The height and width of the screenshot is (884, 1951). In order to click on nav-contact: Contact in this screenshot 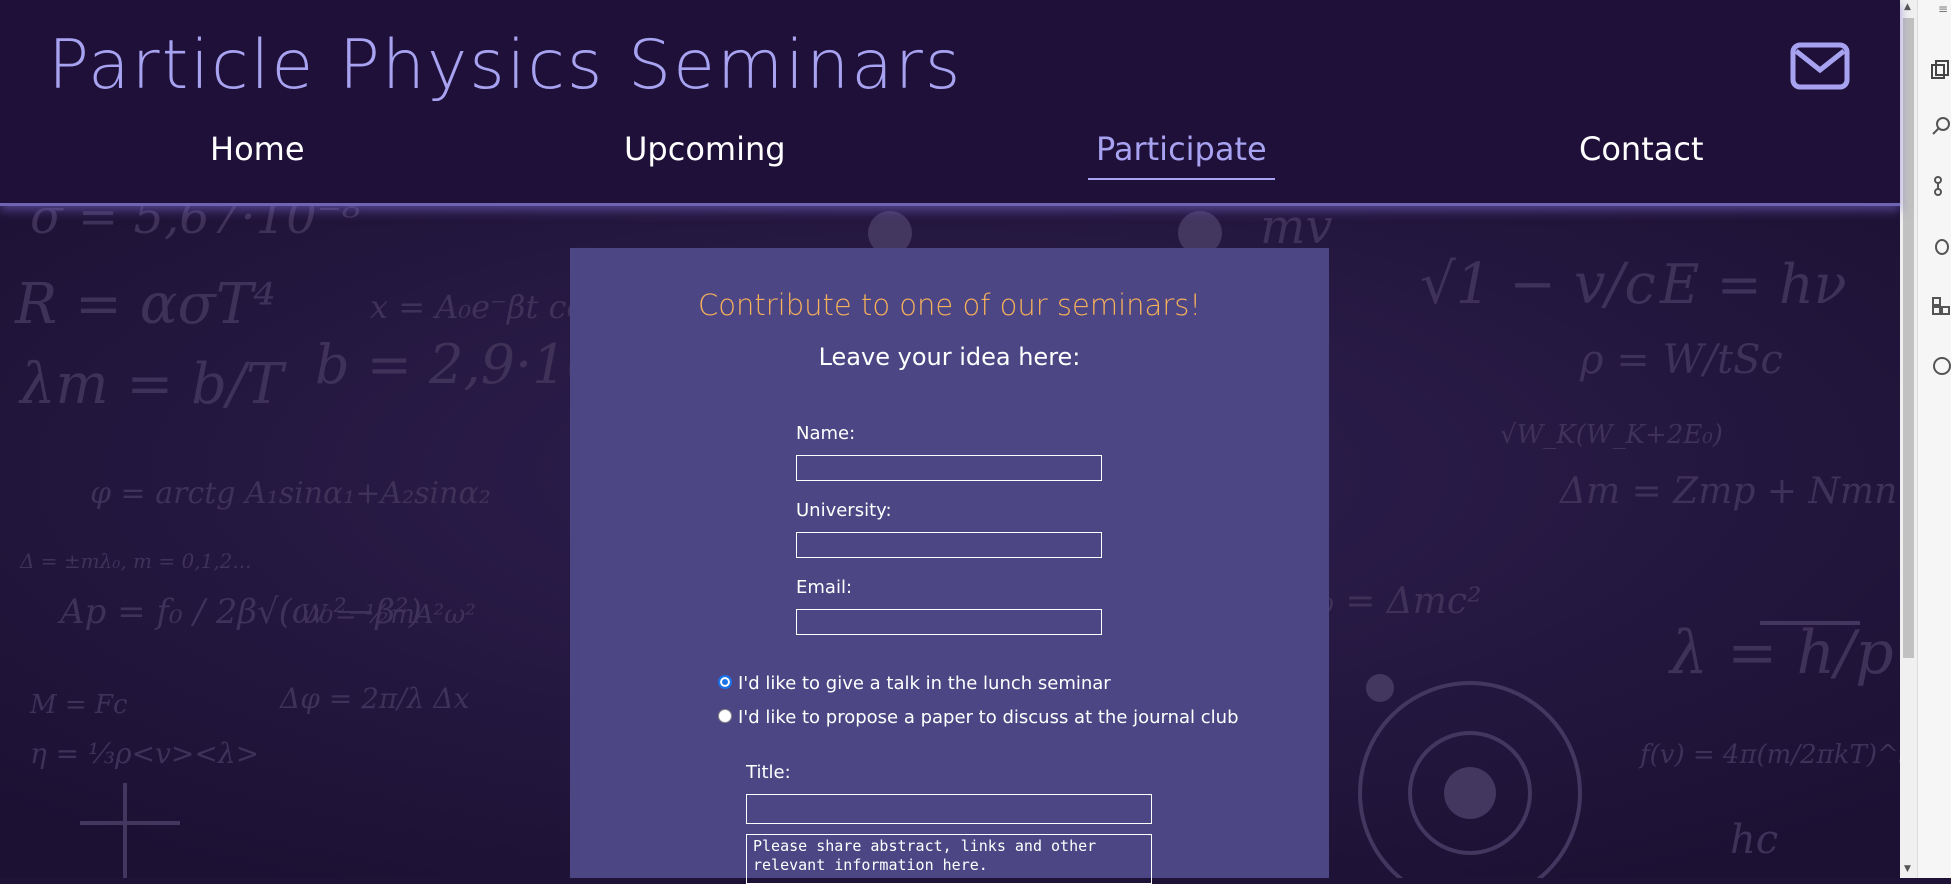, I will do `click(1641, 154)`.